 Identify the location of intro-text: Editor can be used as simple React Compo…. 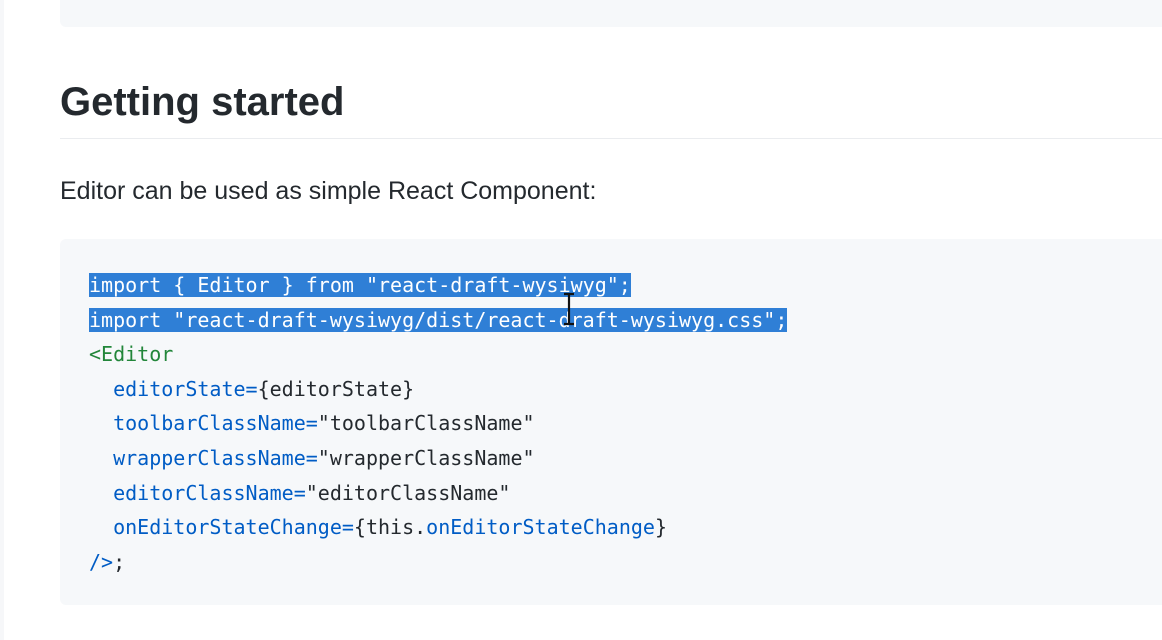
(328, 191).